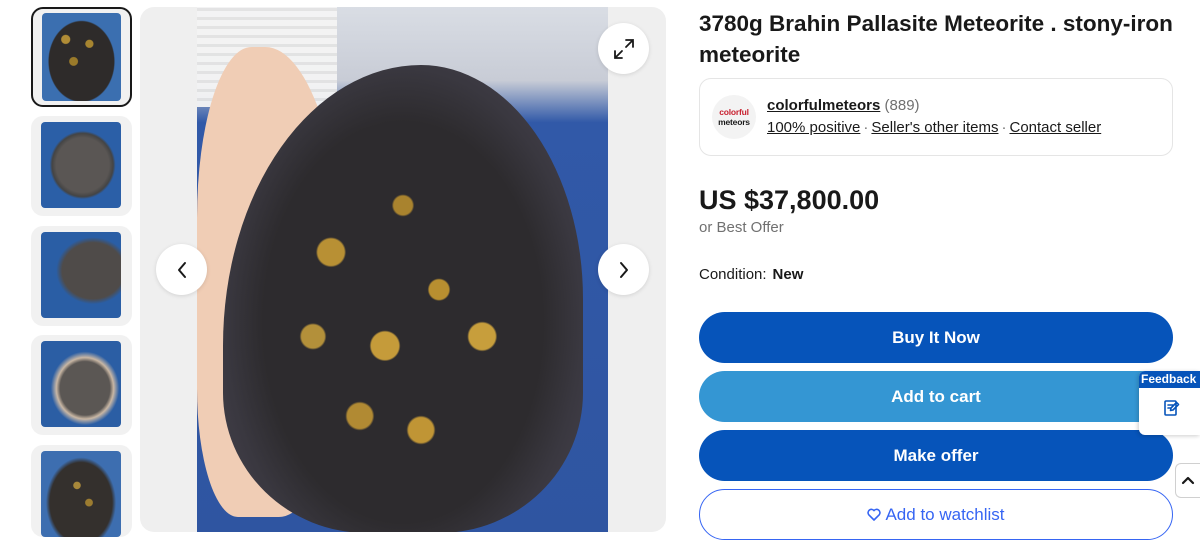 The image size is (1200, 547). I want to click on seller-logo-text-line2: meteors, so click(734, 122).